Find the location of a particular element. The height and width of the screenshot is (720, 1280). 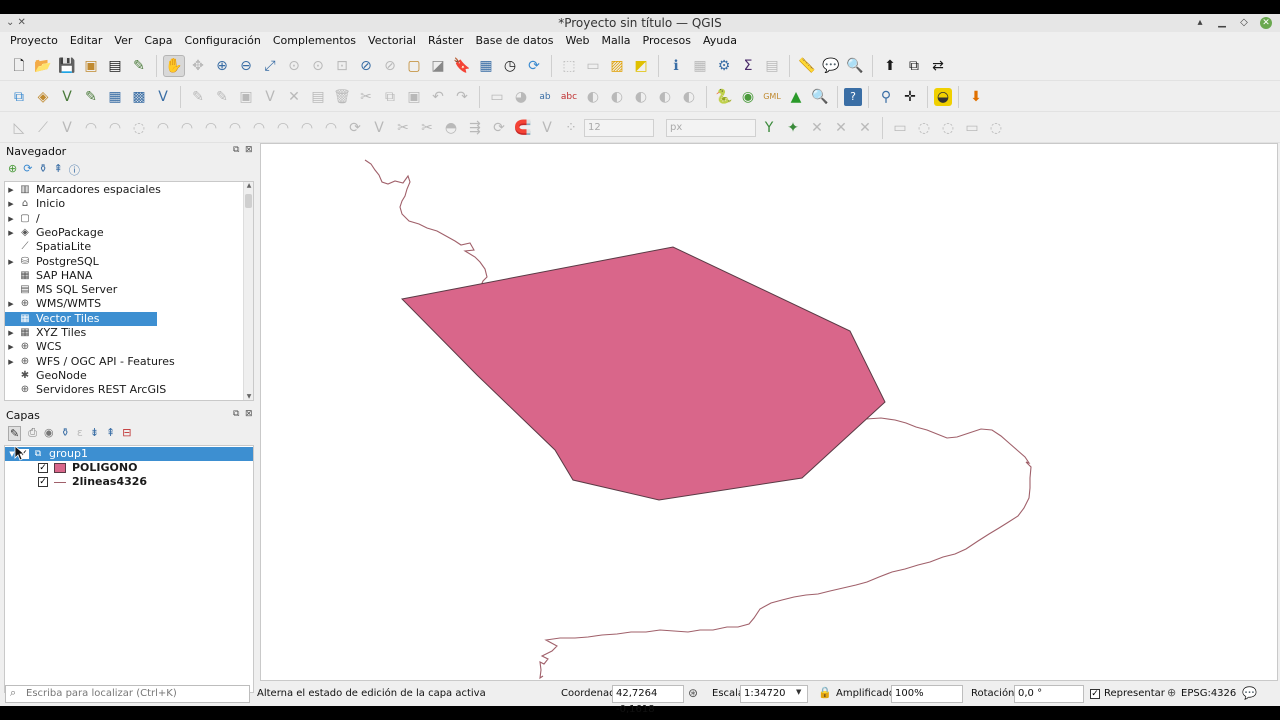

open-project-icon: 📂 is located at coordinates (43, 66).